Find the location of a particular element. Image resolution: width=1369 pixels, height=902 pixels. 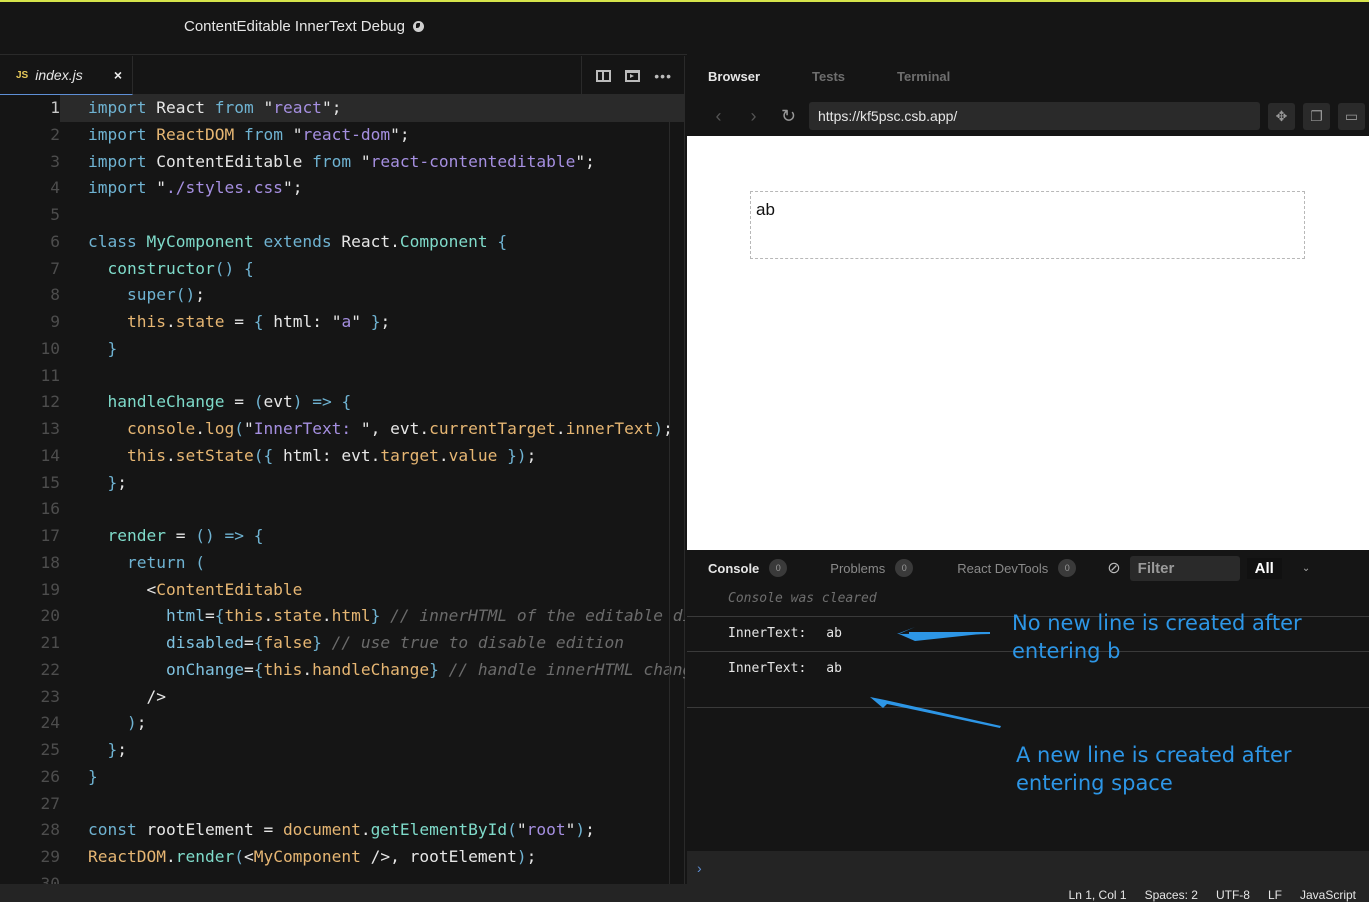

code-line: 16 is located at coordinates (342, 509).